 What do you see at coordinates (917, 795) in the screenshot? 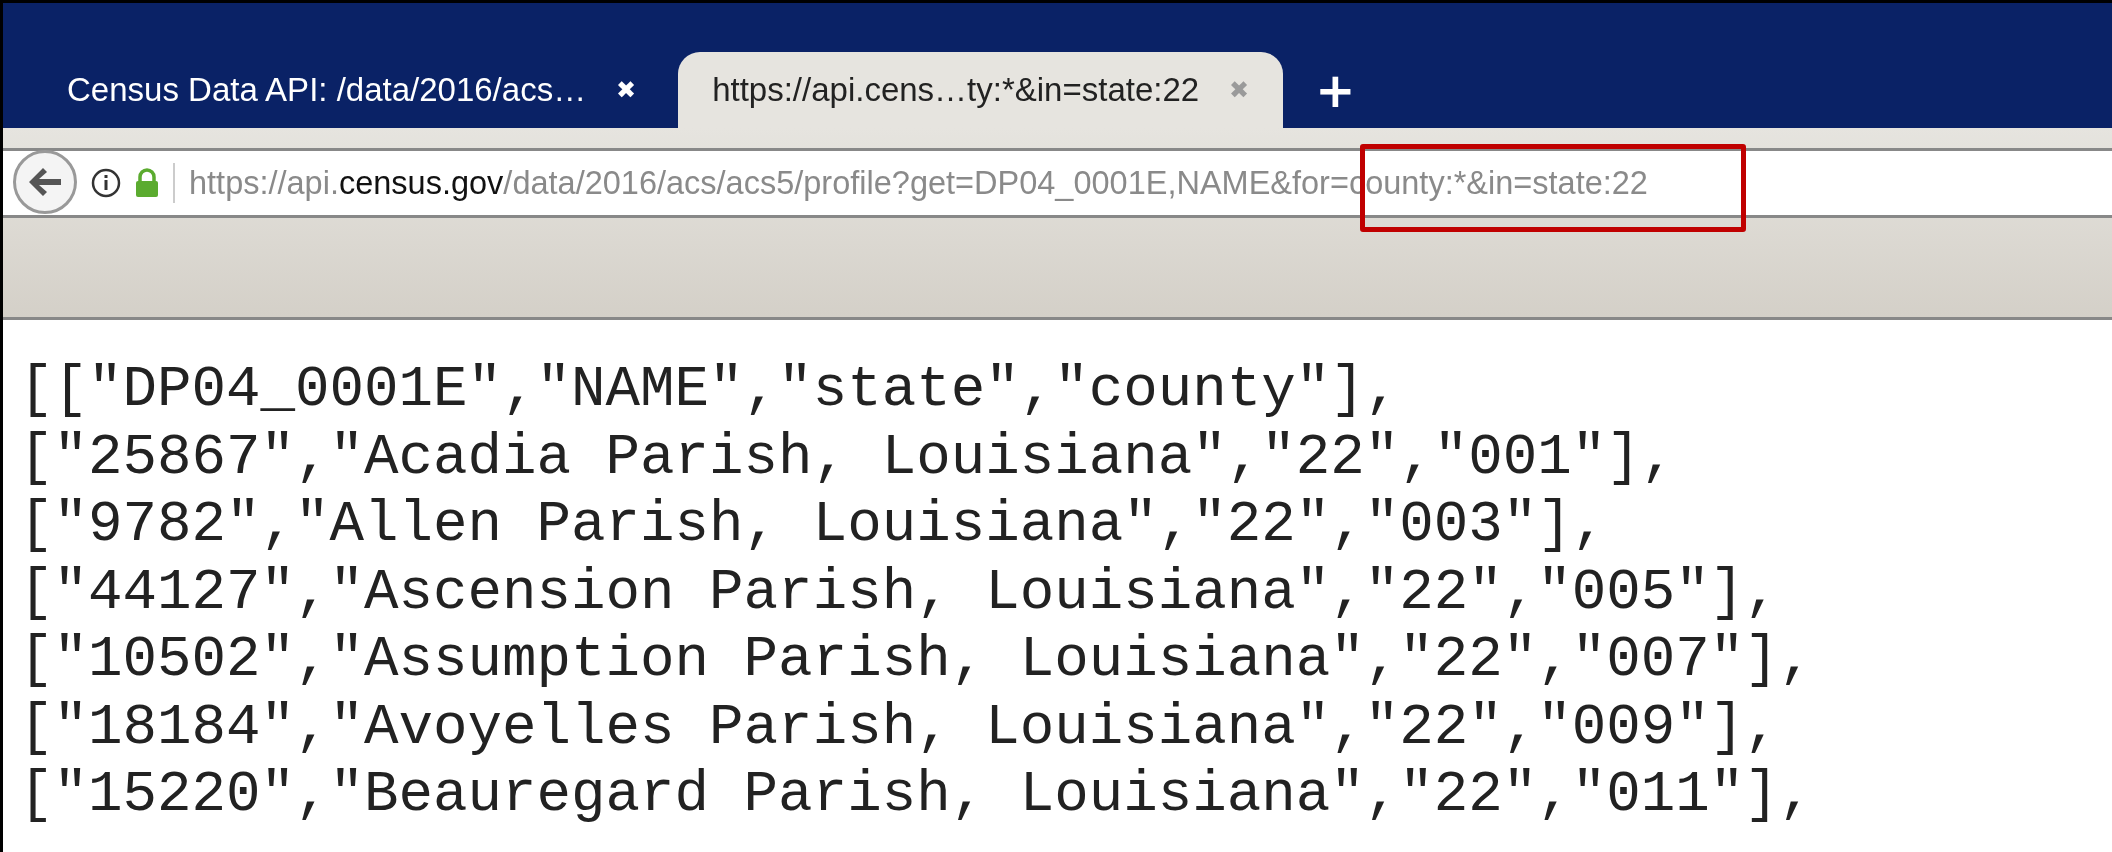
I see `json-line: ["15220","Beauregard Parish, Louisiana","22","011"],` at bounding box center [917, 795].